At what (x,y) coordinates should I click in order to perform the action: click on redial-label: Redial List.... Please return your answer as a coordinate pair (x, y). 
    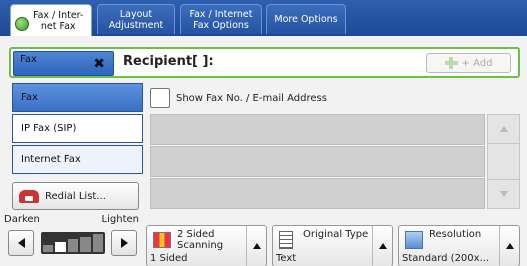
    Looking at the image, I should click on (75, 196).